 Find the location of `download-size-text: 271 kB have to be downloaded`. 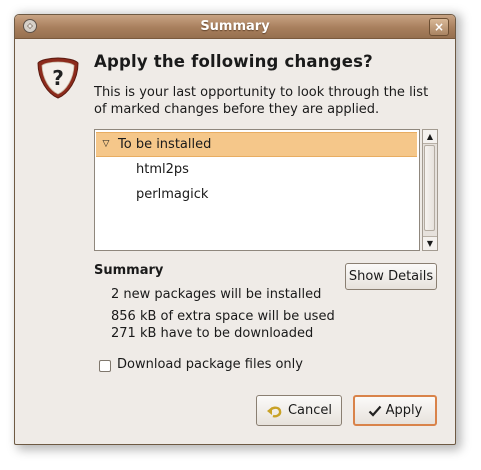

download-size-text: 271 kB have to be downloaded is located at coordinates (212, 333).